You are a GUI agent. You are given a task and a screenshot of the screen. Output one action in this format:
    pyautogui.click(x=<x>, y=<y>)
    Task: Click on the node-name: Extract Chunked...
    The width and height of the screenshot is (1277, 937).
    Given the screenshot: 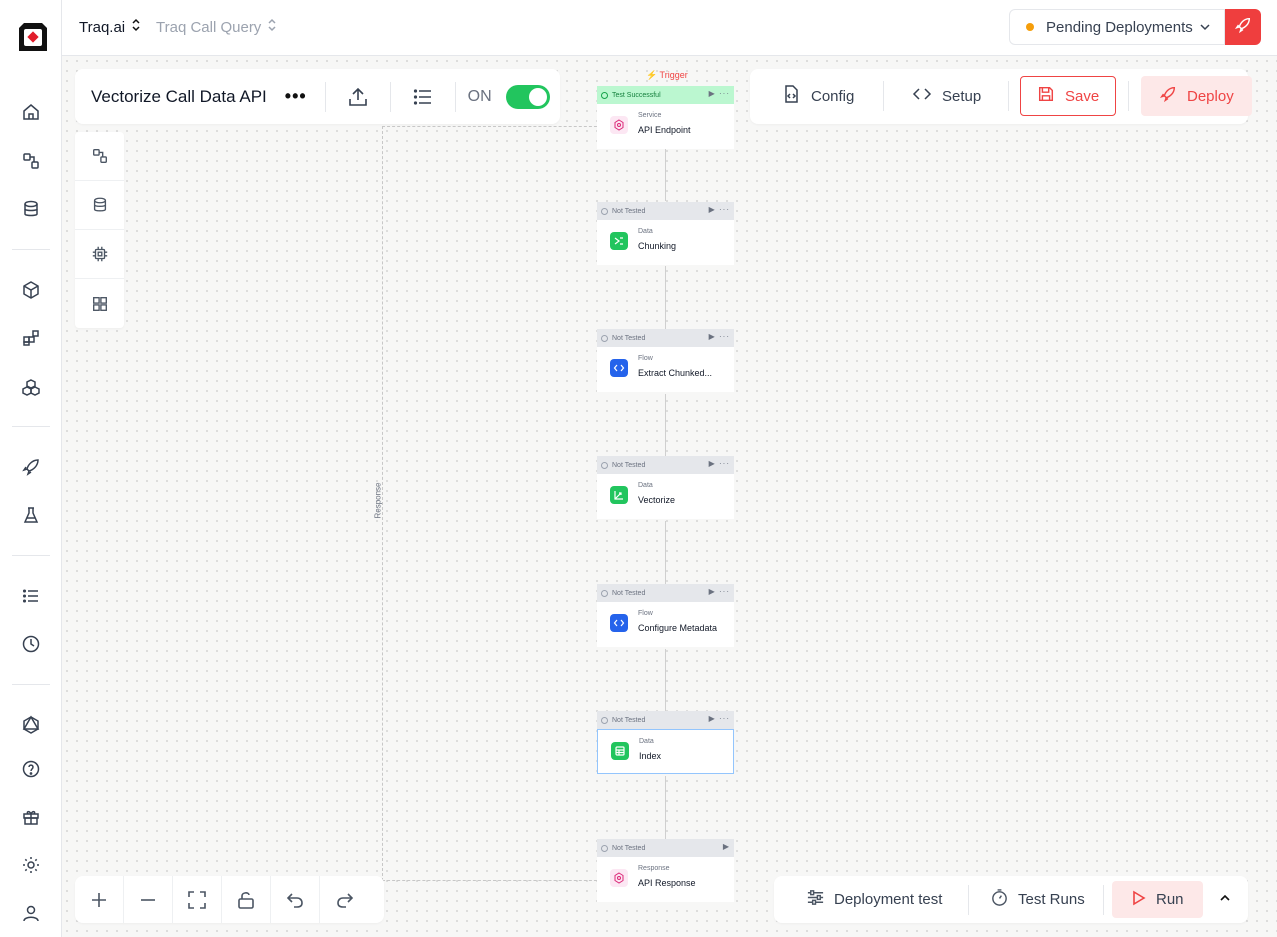 What is the action you would take?
    pyautogui.click(x=675, y=373)
    